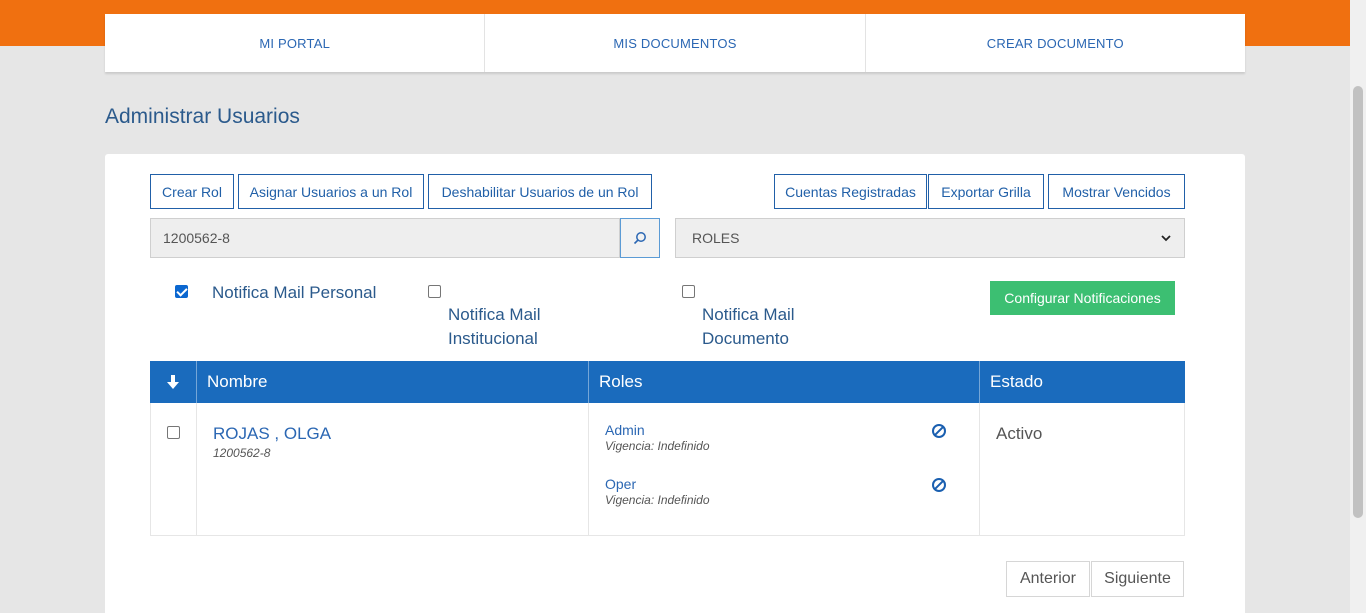 Image resolution: width=1366 pixels, height=613 pixels. Describe the element at coordinates (625, 430) in the screenshot. I see `role-admin-link: Admin` at that location.